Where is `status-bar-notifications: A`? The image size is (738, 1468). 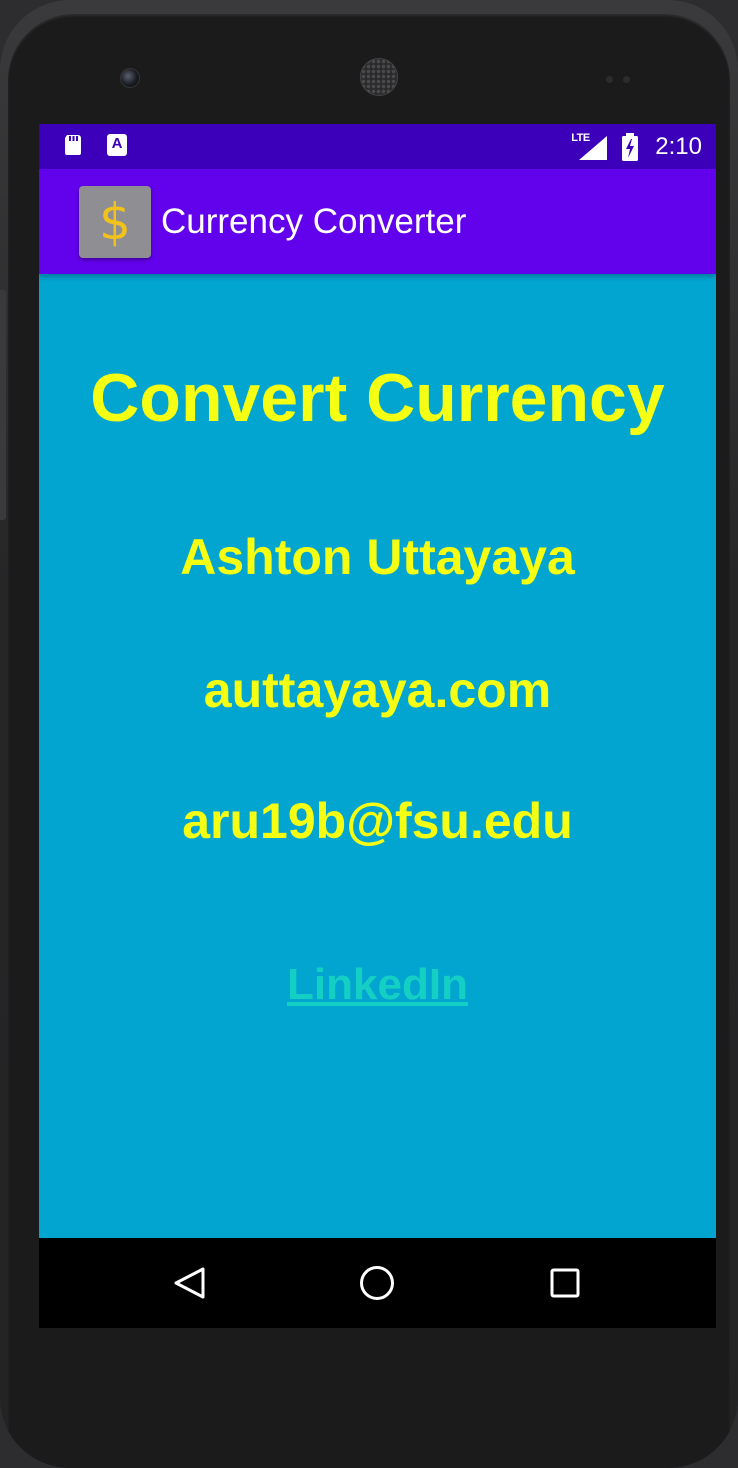
status-bar-notifications: A is located at coordinates (94, 145).